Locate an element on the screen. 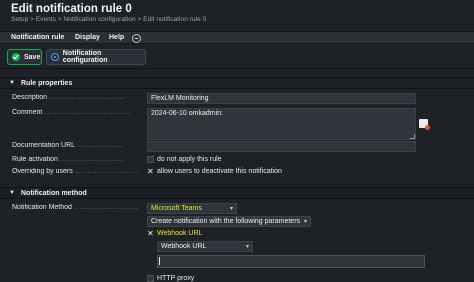 The width and height of the screenshot is (474, 282). checkmark-icon is located at coordinates (16, 57).